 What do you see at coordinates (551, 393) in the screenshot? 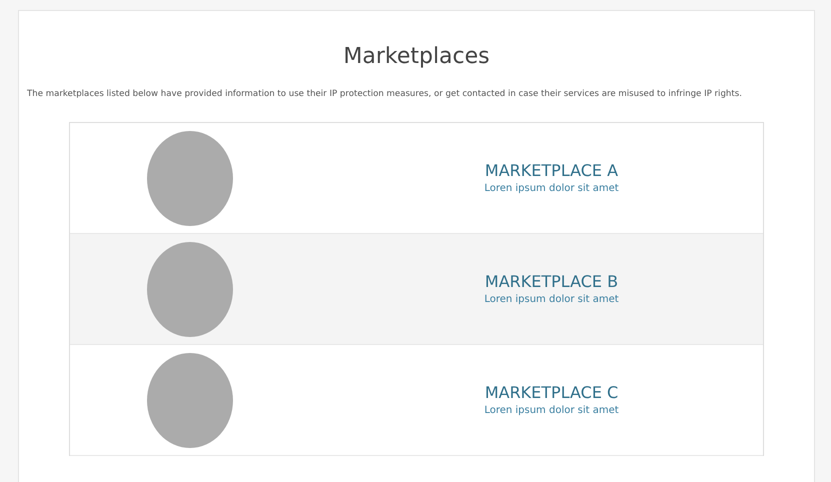
I see `marketplace-name: MARKETPLACE C` at bounding box center [551, 393].